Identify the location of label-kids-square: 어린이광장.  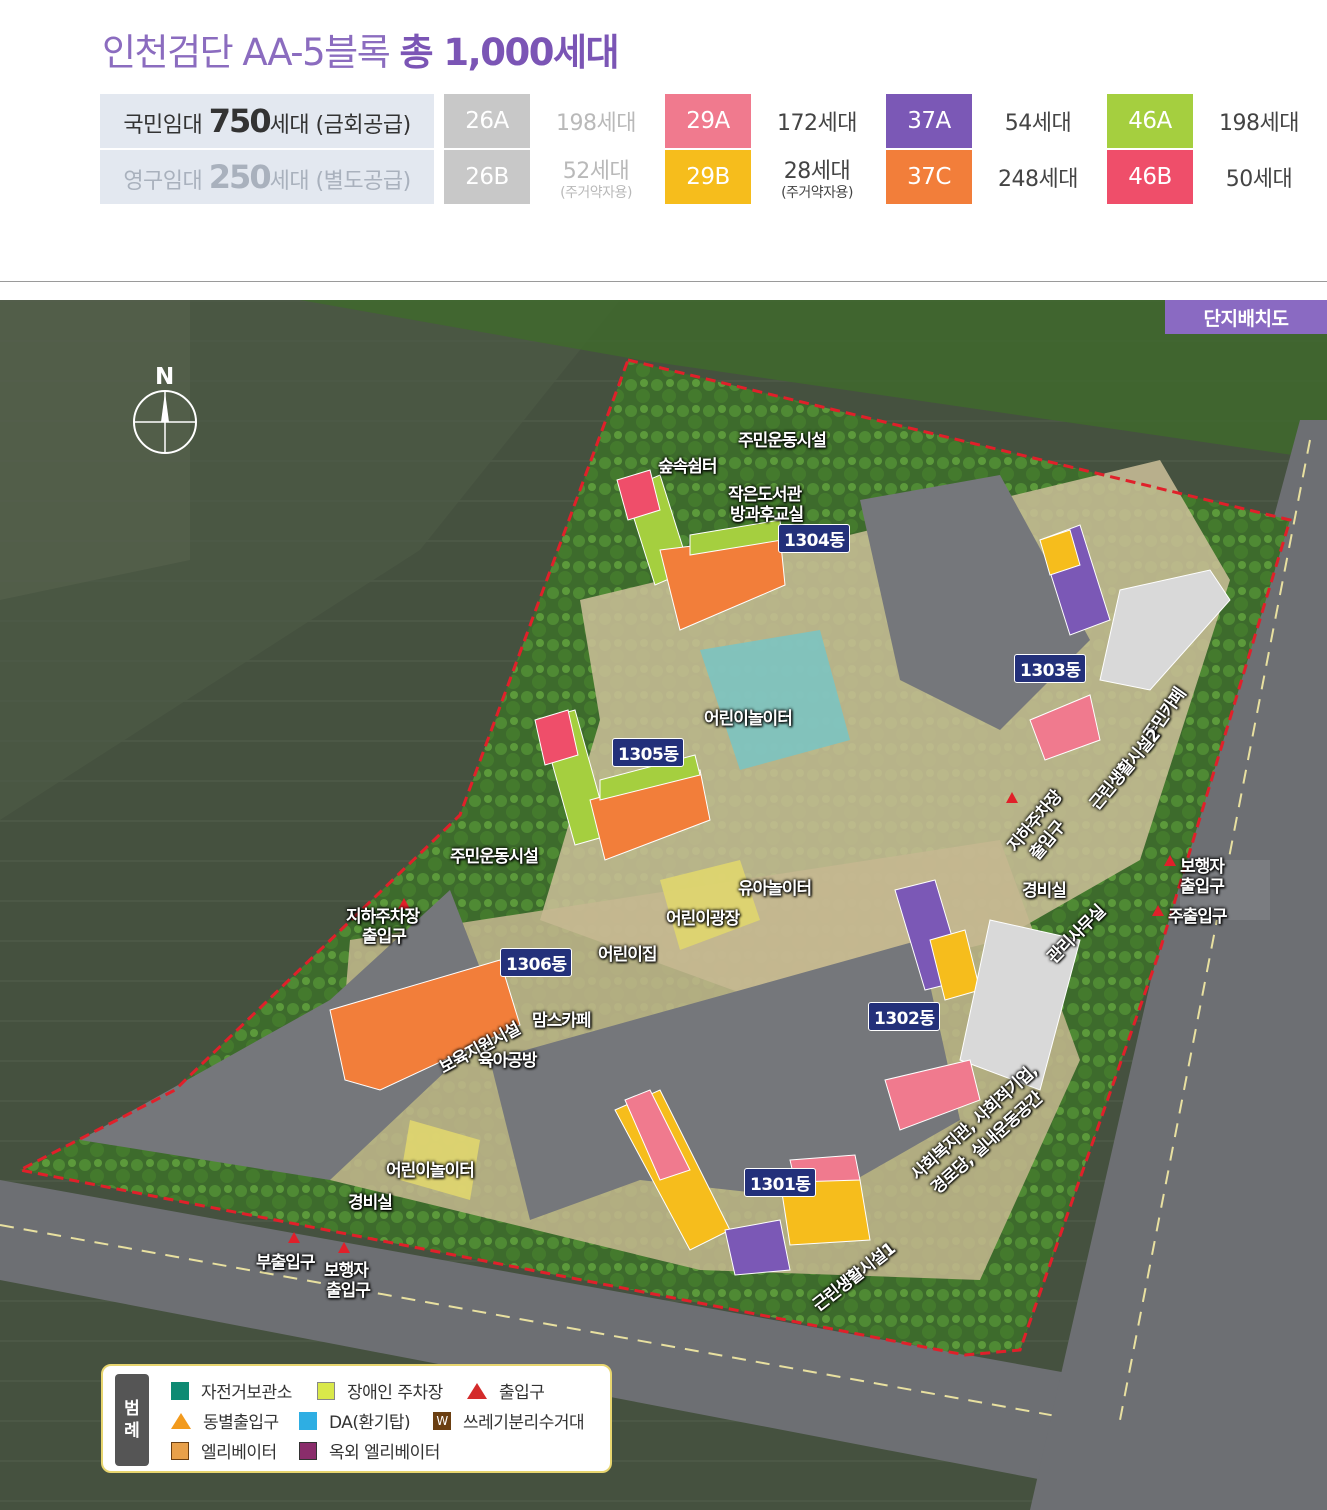
(703, 919).